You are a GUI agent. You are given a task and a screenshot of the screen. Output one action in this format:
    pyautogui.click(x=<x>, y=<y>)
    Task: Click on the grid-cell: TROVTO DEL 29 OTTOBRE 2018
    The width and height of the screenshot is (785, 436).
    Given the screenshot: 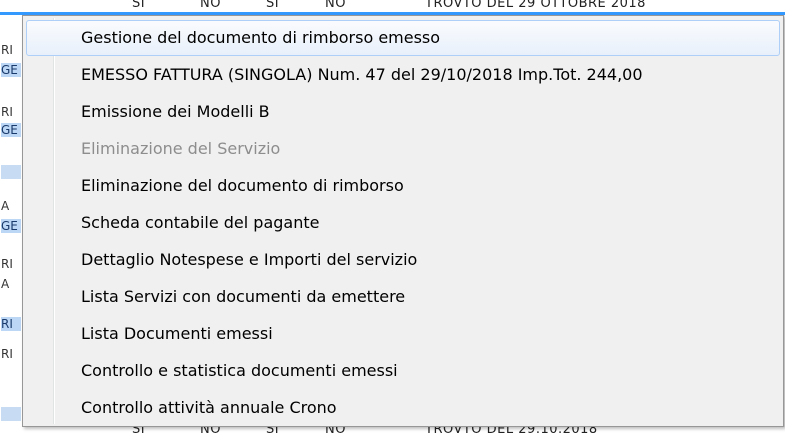 What is the action you would take?
    pyautogui.click(x=535, y=5)
    